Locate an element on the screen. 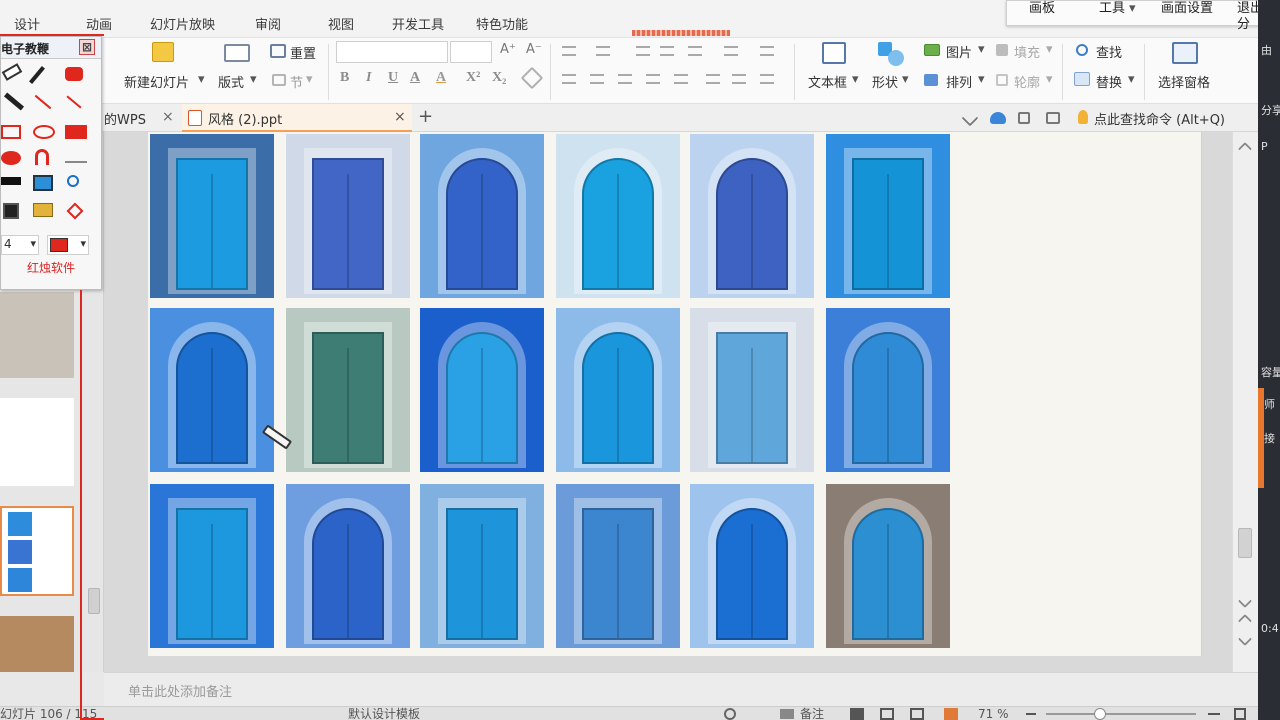 Image resolution: width=1280 pixels, height=720 pixels. menu-slideshow: 幻灯片放映 is located at coordinates (182, 23).